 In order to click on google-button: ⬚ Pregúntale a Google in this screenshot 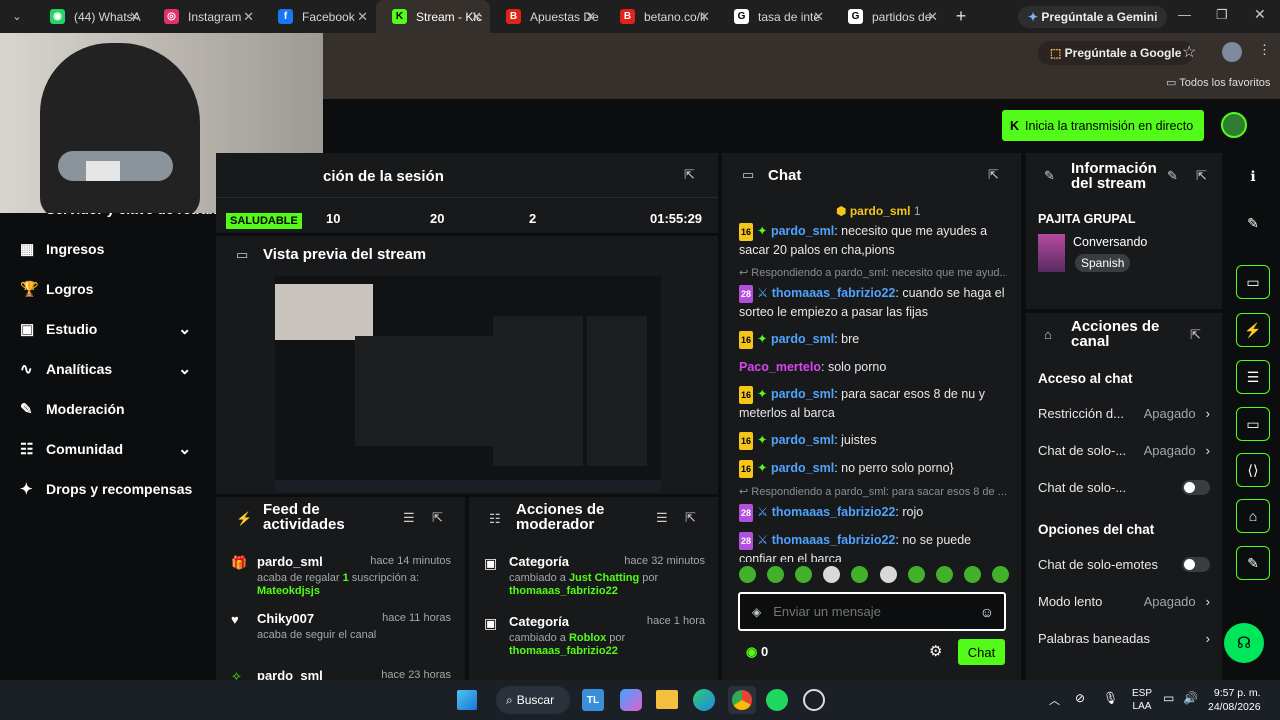, I will do `click(1116, 53)`.